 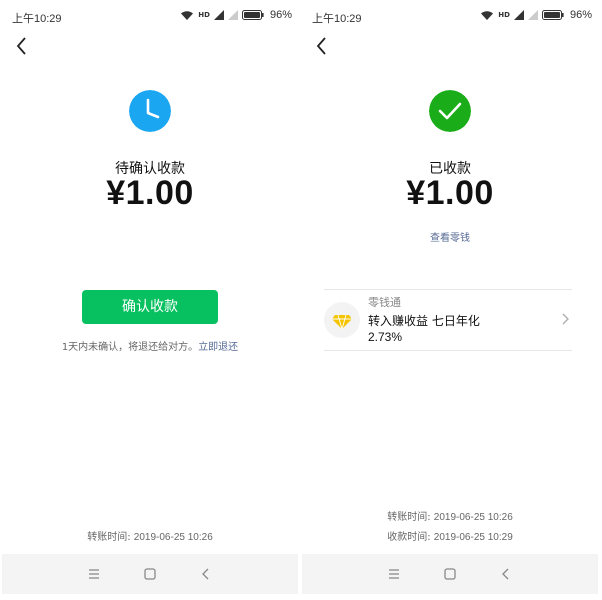 I want to click on diamond-icon, so click(x=342, y=322).